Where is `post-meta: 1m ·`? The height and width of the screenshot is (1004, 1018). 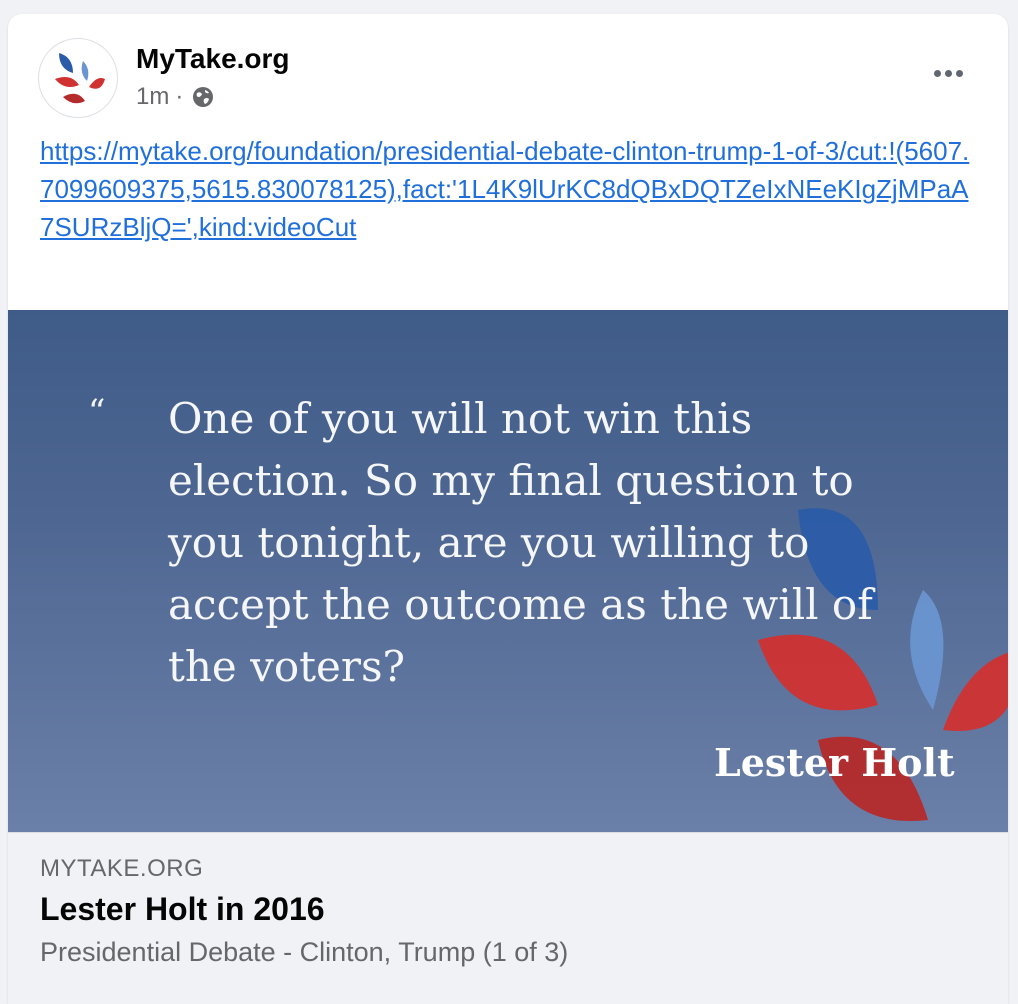 post-meta: 1m · is located at coordinates (175, 97).